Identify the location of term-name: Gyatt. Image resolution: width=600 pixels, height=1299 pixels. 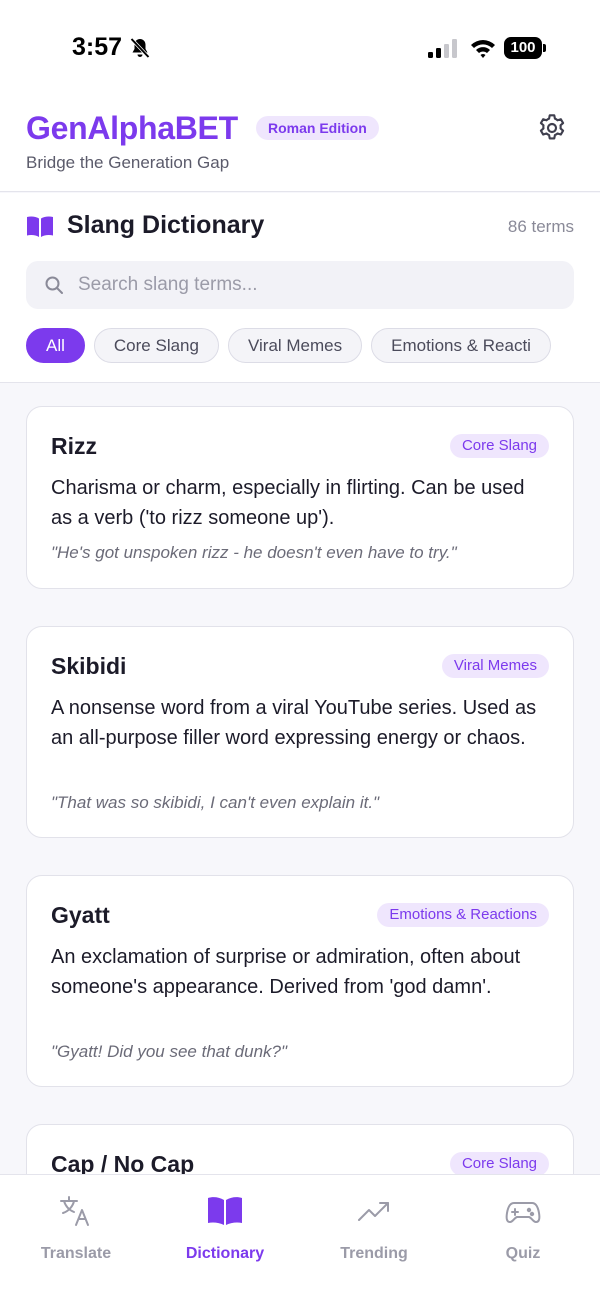
(80, 915).